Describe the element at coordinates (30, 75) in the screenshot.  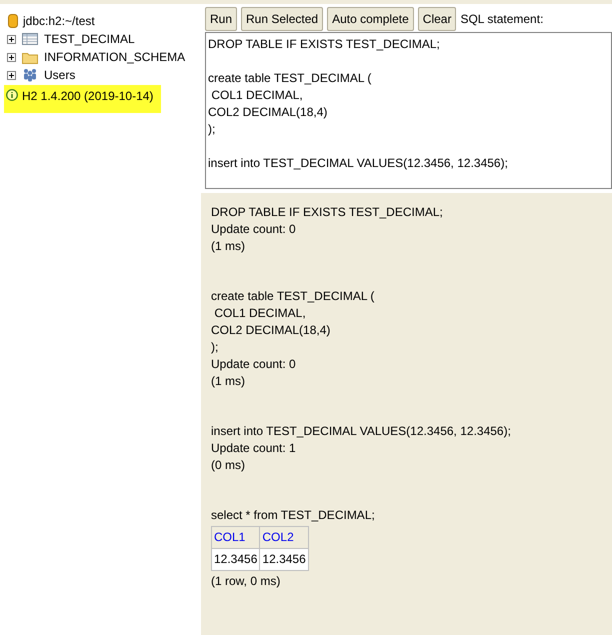
I see `users-icon` at that location.